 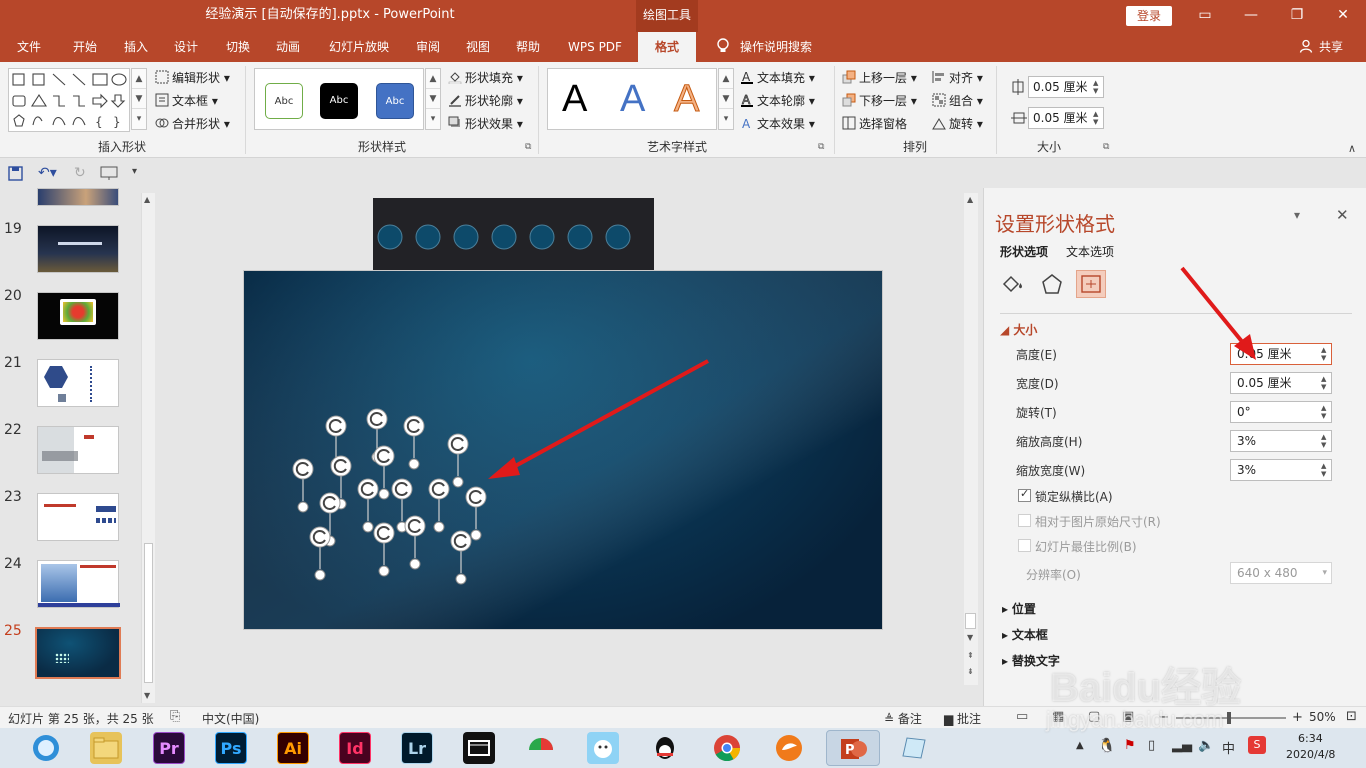 What do you see at coordinates (970, 671) in the screenshot?
I see `next-slide-icon: ⇟` at bounding box center [970, 671].